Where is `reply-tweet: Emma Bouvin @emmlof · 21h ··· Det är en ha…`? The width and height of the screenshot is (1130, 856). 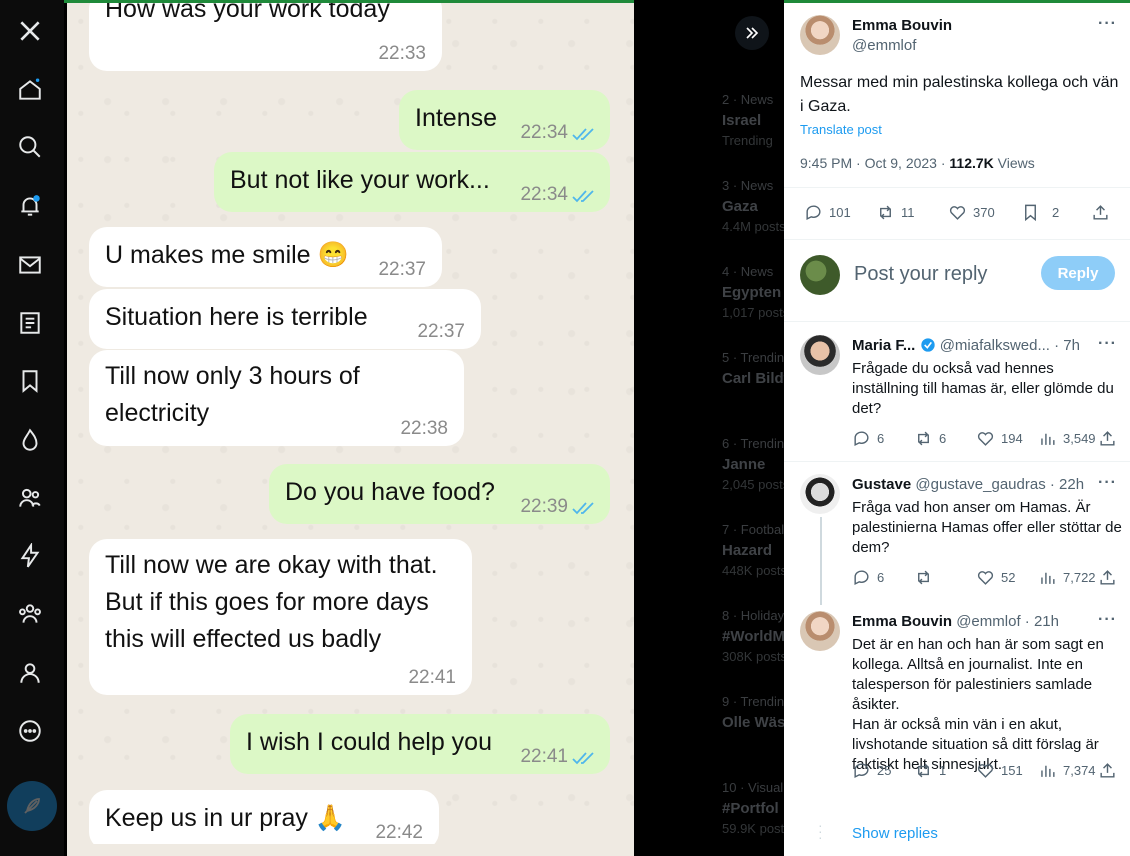
reply-tweet: Emma Bouvin @emmlof · 21h ··· Det är en ha… is located at coordinates (957, 700).